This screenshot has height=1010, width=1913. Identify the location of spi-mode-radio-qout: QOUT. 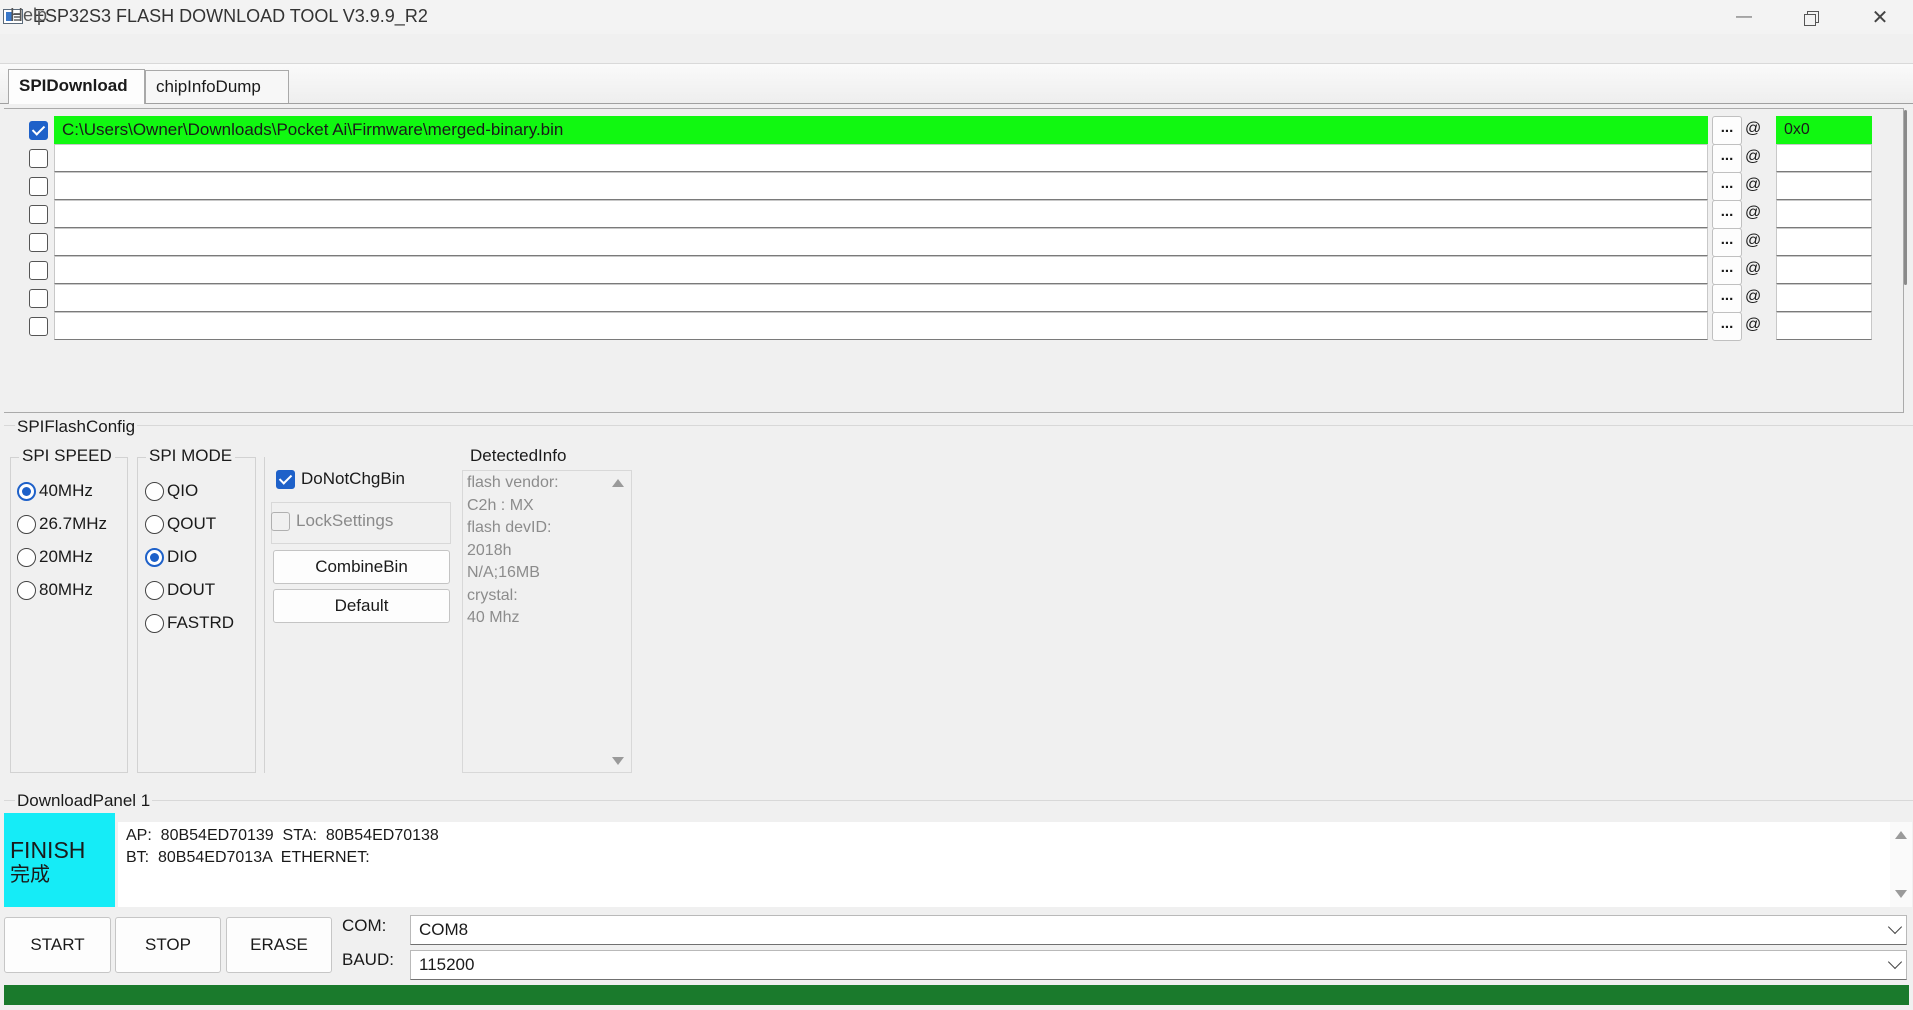
(180, 524).